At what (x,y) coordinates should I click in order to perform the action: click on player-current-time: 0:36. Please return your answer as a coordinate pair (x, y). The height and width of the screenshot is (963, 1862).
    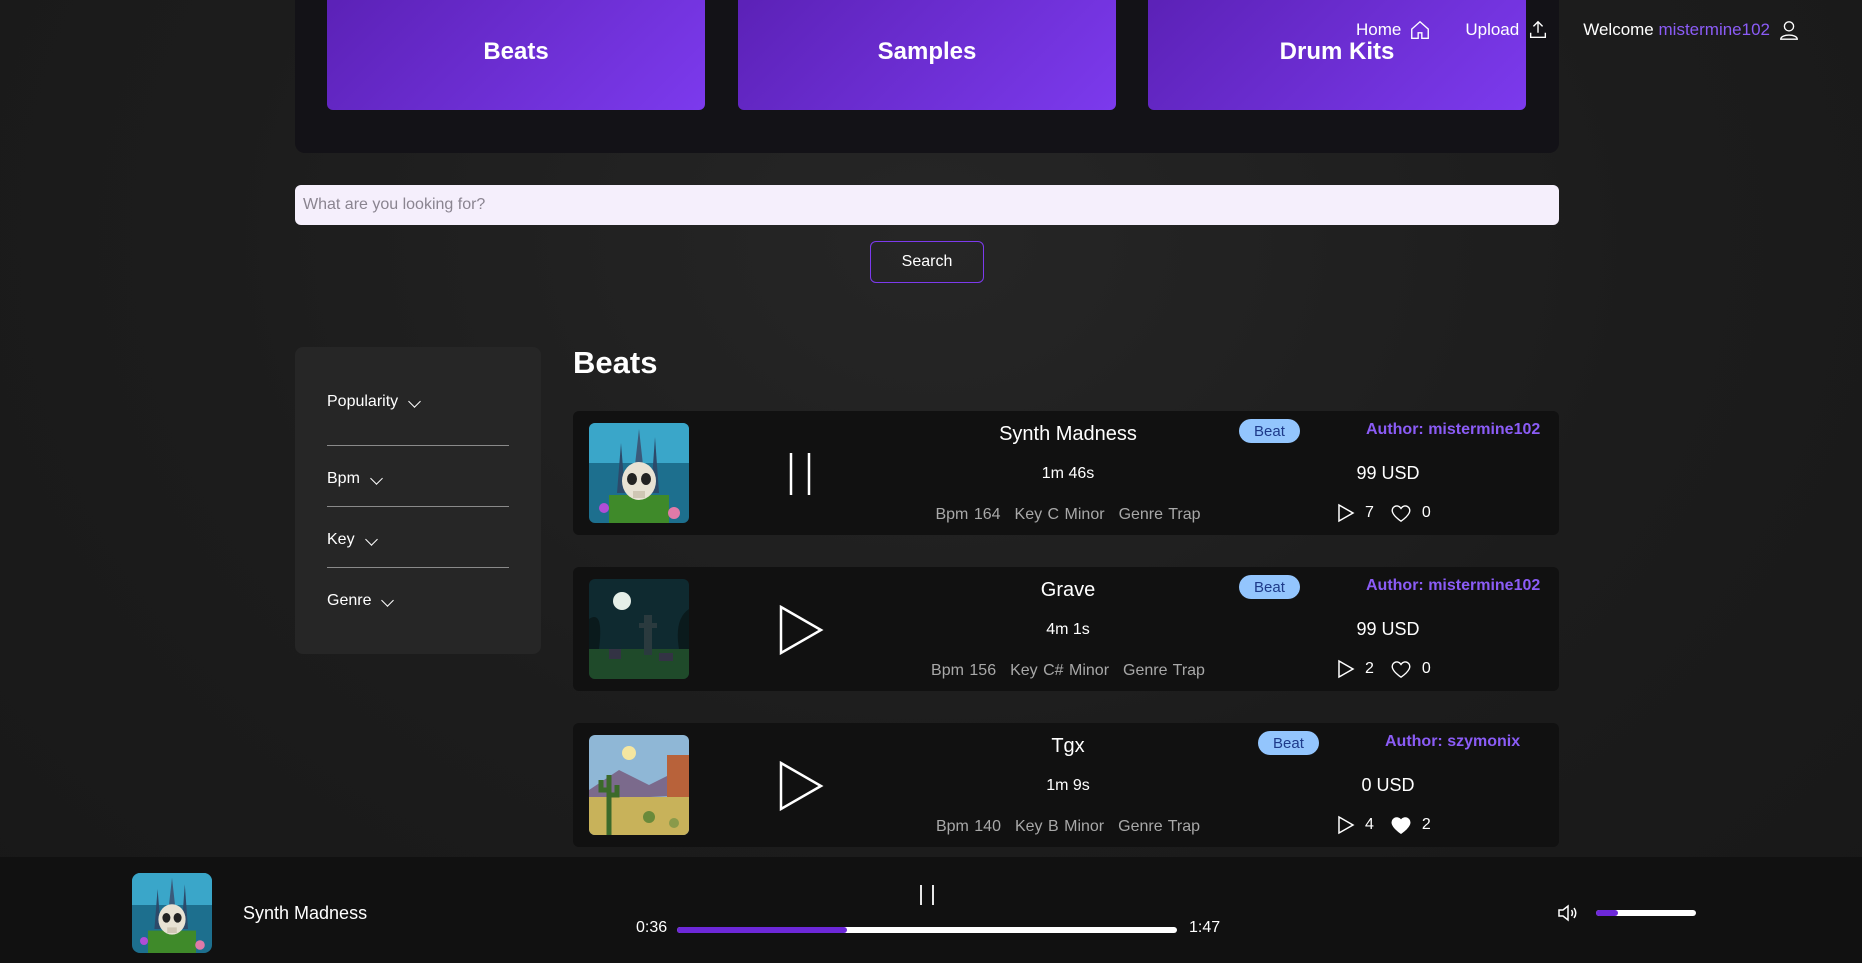
    Looking at the image, I should click on (652, 927).